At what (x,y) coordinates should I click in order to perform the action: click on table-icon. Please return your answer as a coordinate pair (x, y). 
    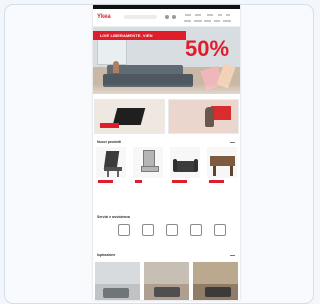
    Looking at the image, I should click on (222, 161).